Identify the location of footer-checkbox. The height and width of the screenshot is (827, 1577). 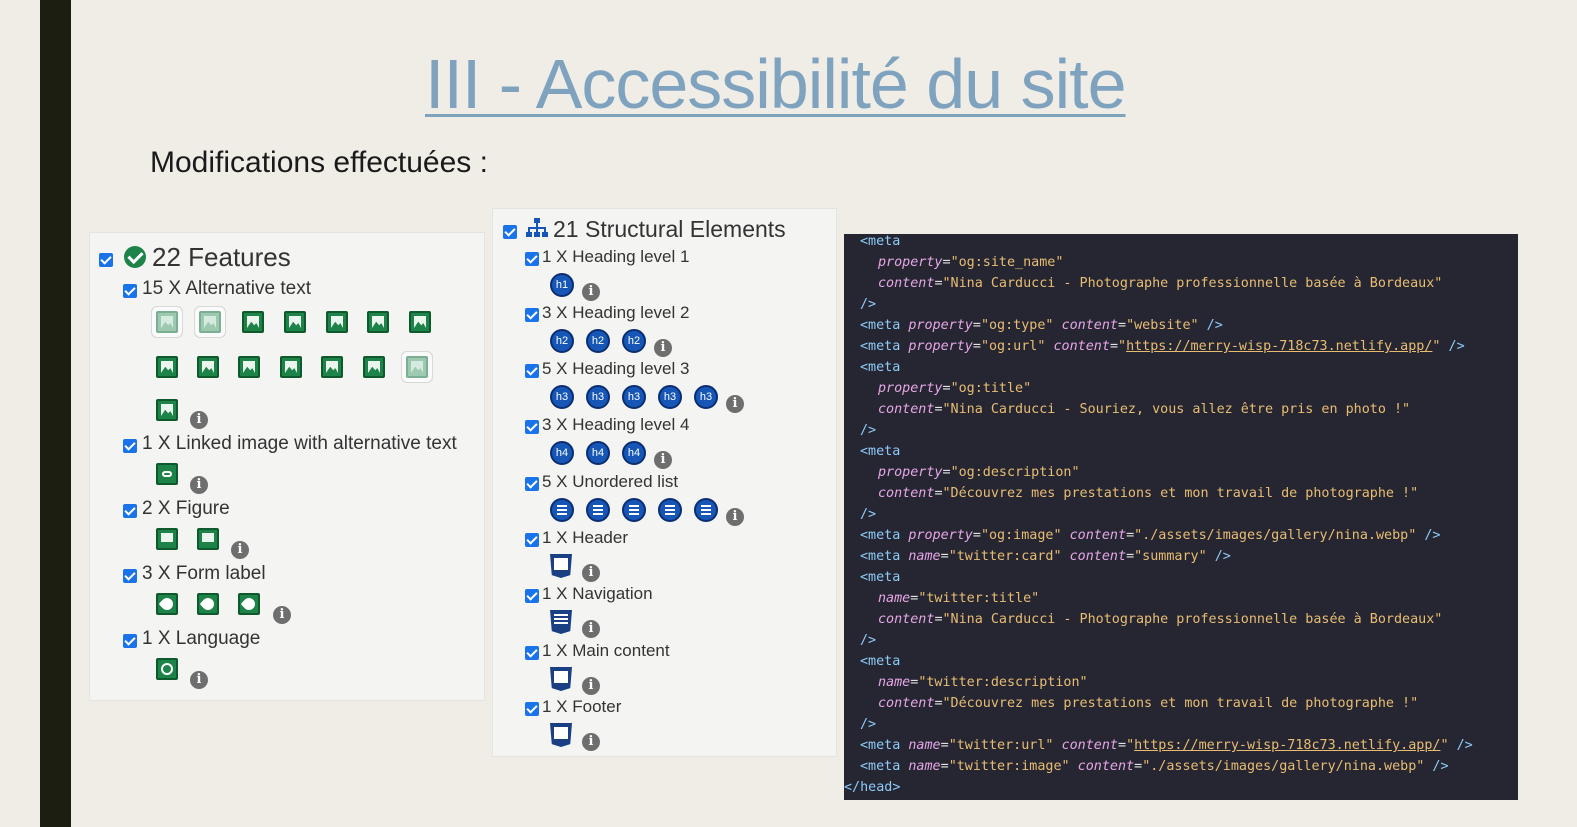
(532, 709).